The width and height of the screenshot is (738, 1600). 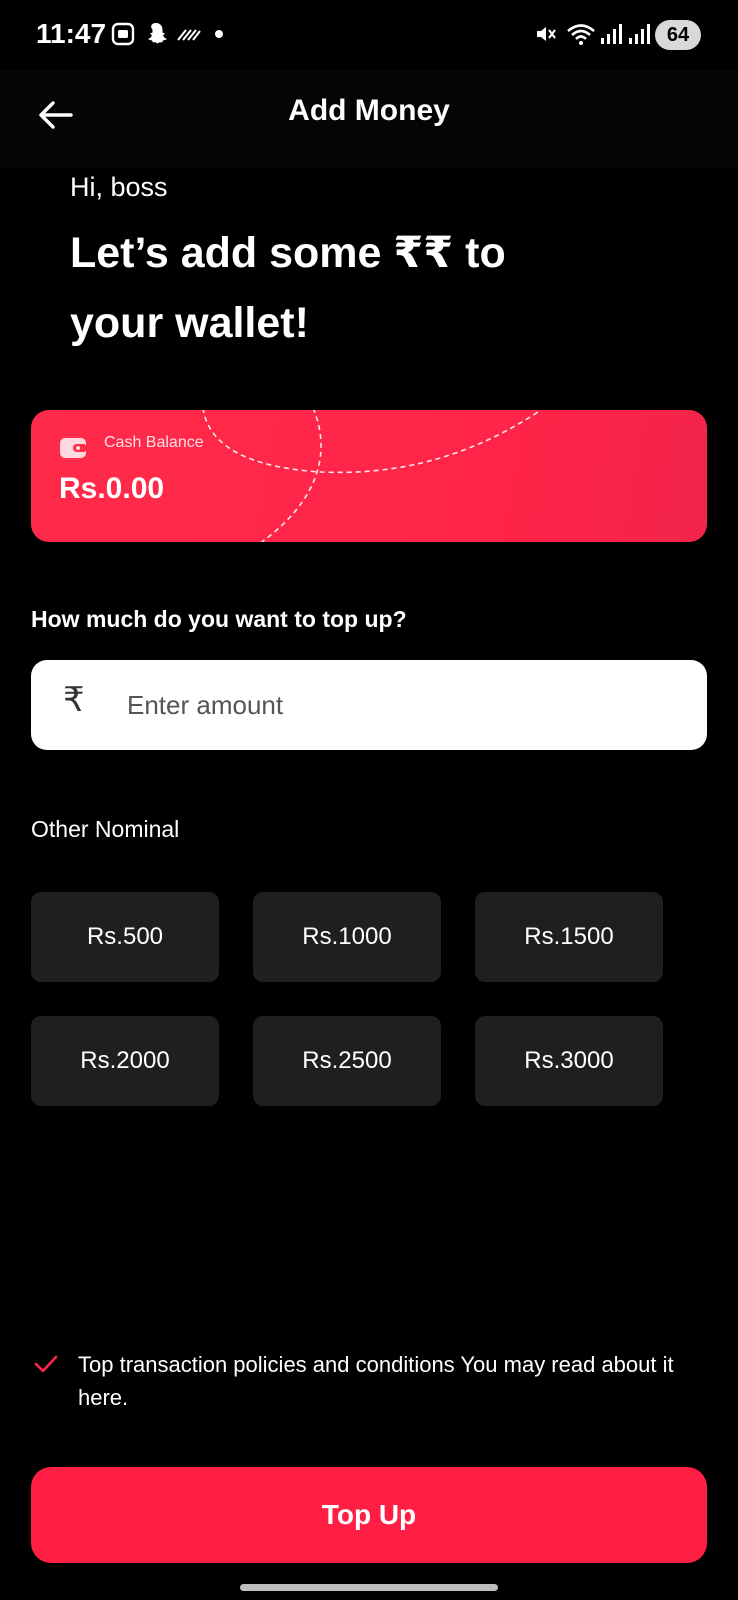 What do you see at coordinates (581, 34) in the screenshot?
I see `wifi-icon` at bounding box center [581, 34].